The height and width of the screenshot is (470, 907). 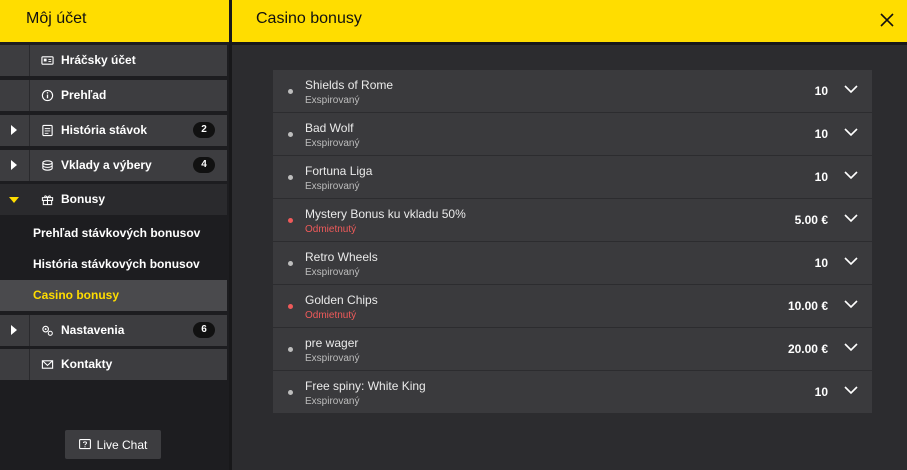 What do you see at coordinates (332, 343) in the screenshot?
I see `bonus-name: pre wager` at bounding box center [332, 343].